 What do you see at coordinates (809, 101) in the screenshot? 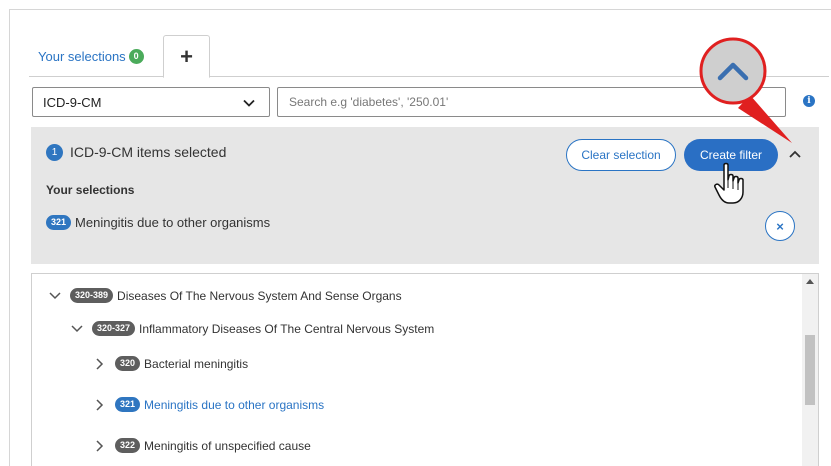
I see `info-icon: i` at bounding box center [809, 101].